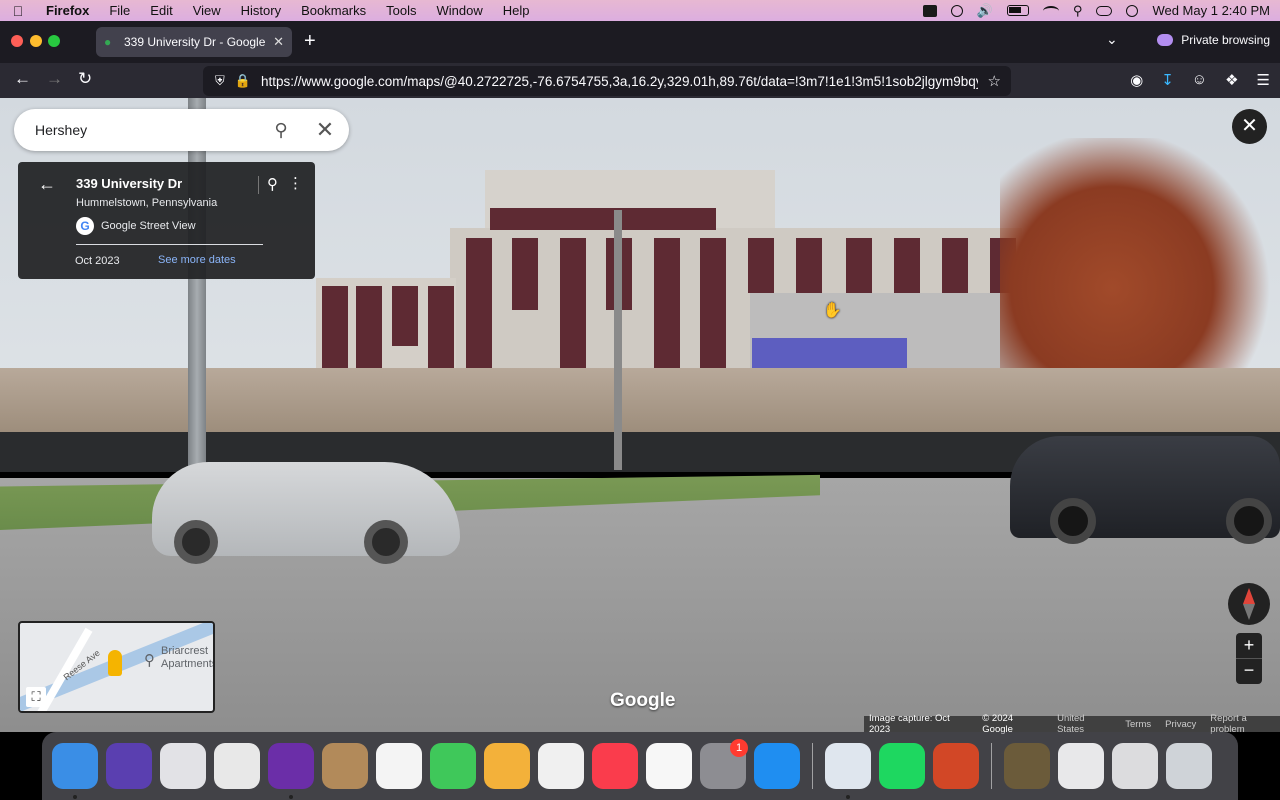 The height and width of the screenshot is (800, 1280). I want to click on dock-spotify, so click(902, 766).